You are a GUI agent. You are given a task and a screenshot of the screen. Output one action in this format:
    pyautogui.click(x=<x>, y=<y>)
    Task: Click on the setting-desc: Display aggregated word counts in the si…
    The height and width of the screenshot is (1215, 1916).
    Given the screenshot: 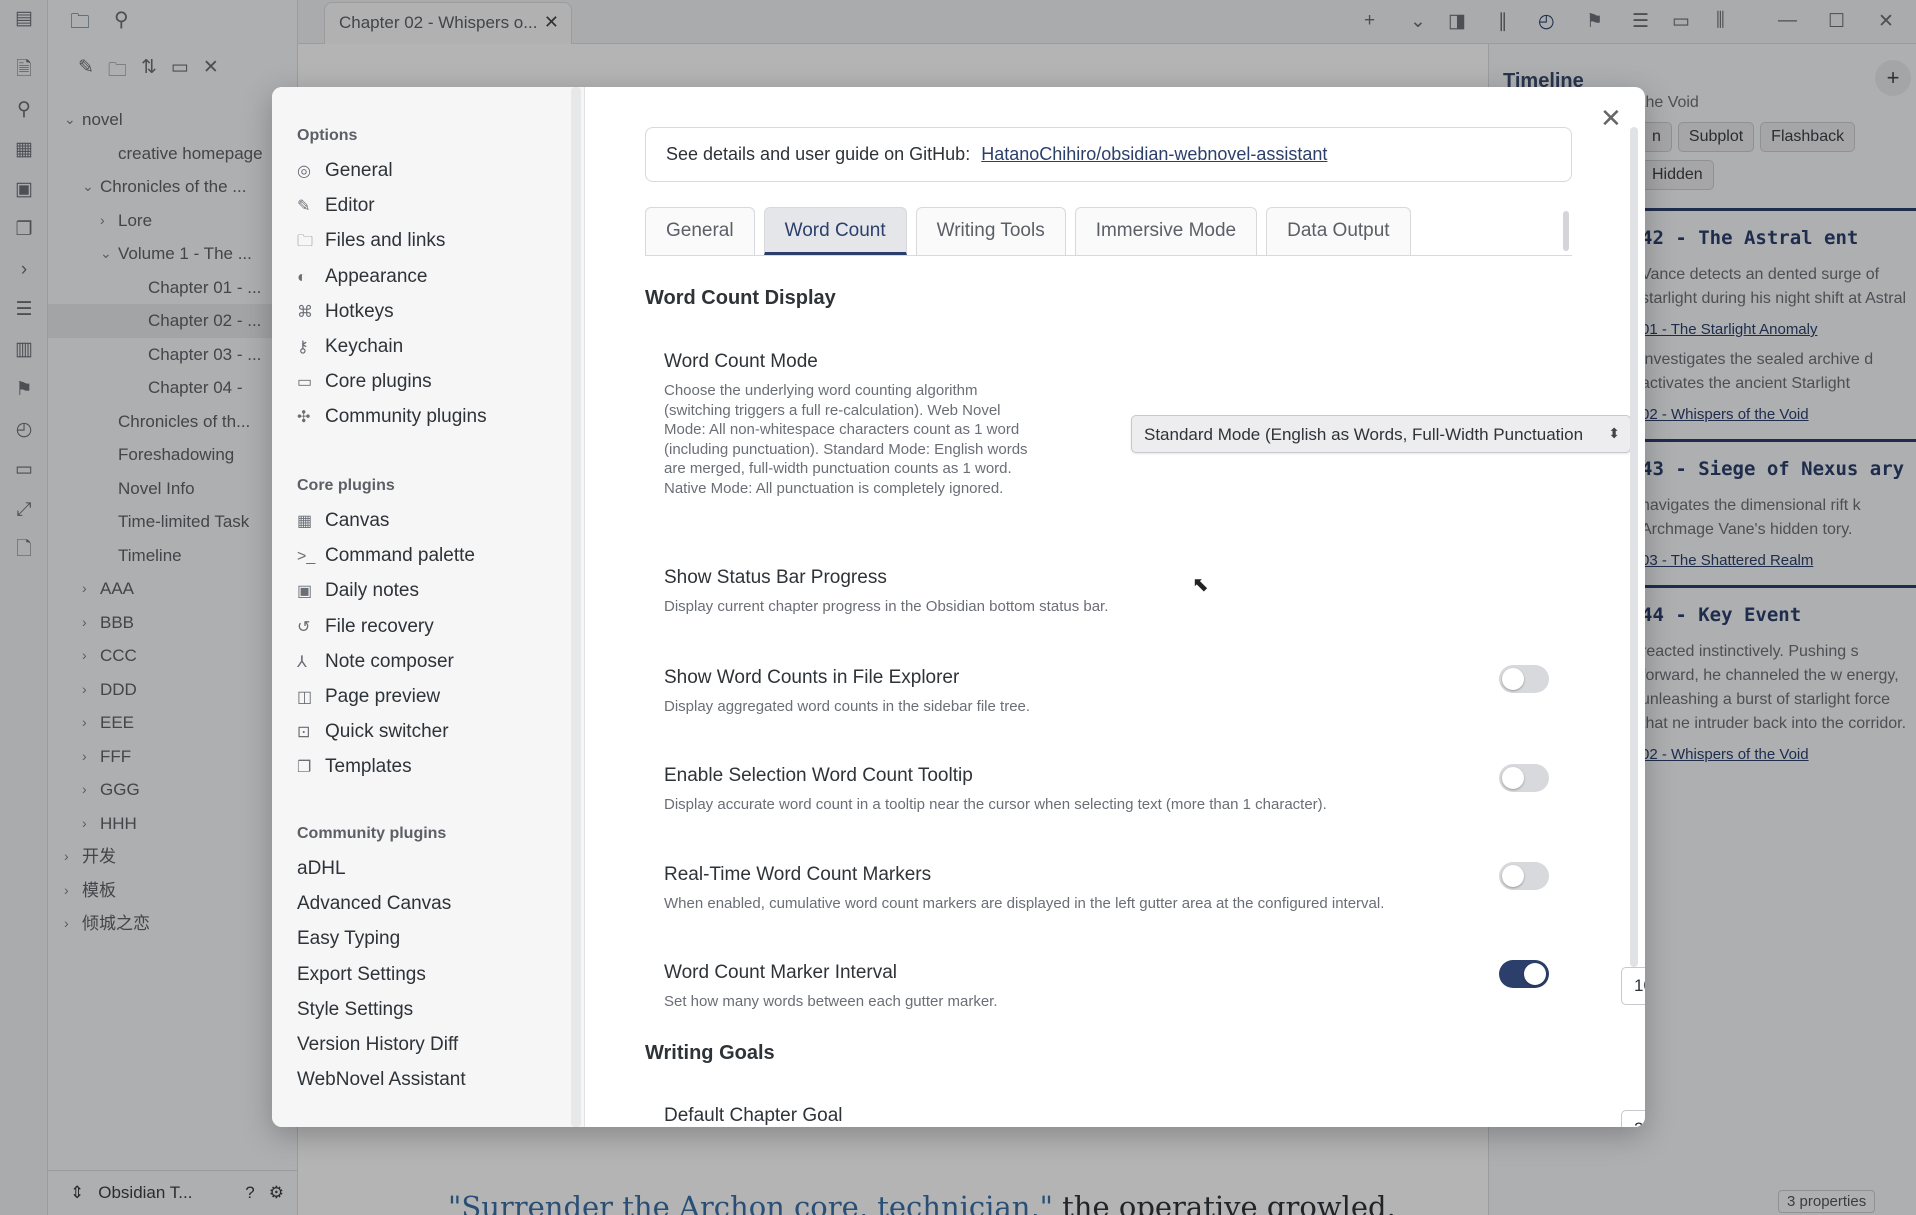 What is the action you would take?
    pyautogui.click(x=847, y=706)
    